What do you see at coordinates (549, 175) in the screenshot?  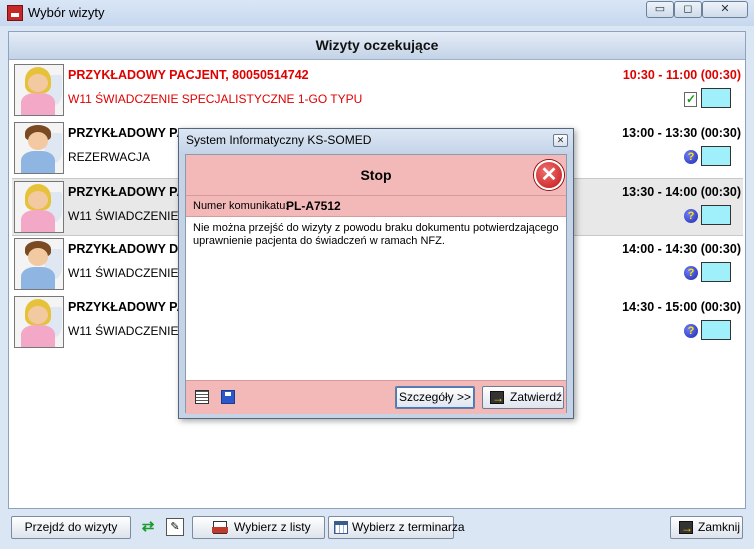 I see `stop-icon: ✕` at bounding box center [549, 175].